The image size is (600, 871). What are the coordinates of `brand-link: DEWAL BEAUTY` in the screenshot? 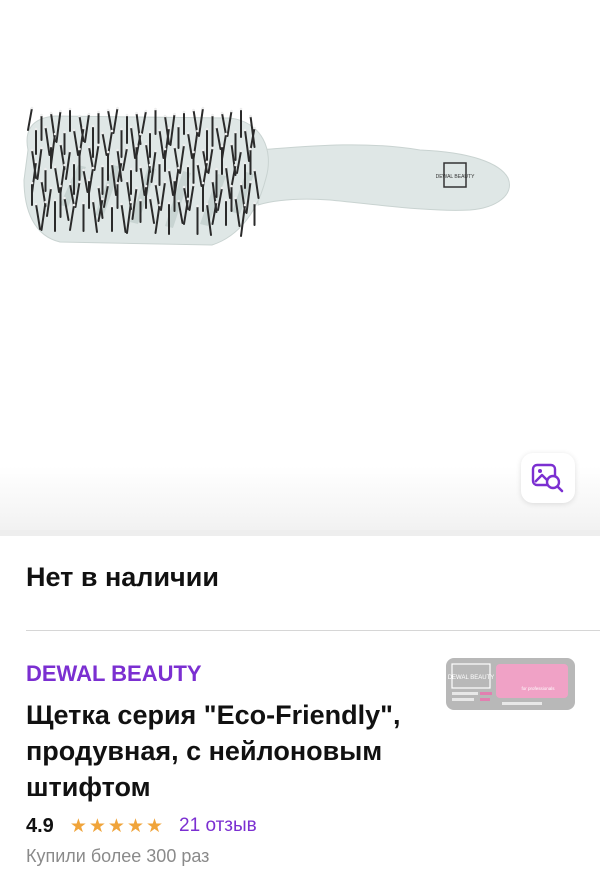 It's located at (114, 674).